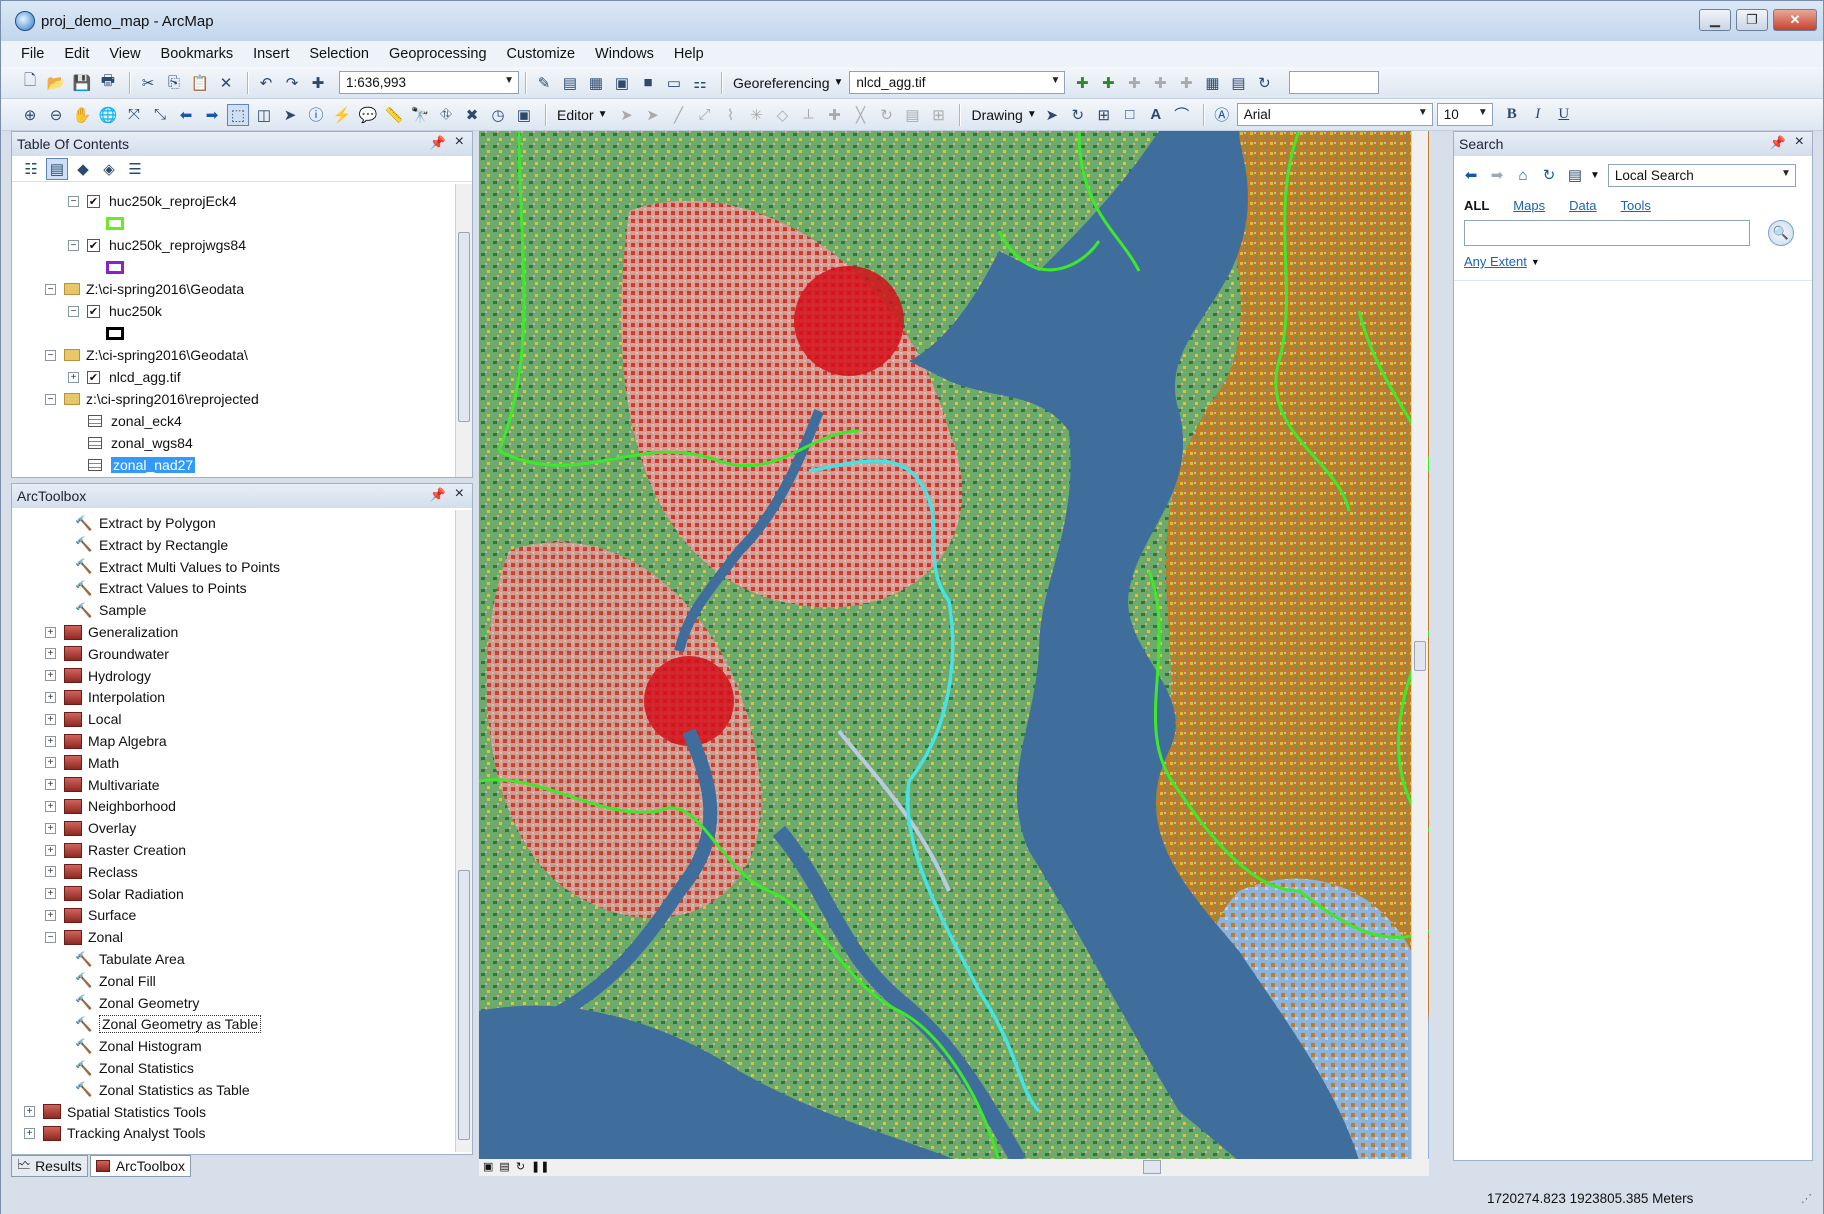  I want to click on text-icon: A, so click(1156, 115).